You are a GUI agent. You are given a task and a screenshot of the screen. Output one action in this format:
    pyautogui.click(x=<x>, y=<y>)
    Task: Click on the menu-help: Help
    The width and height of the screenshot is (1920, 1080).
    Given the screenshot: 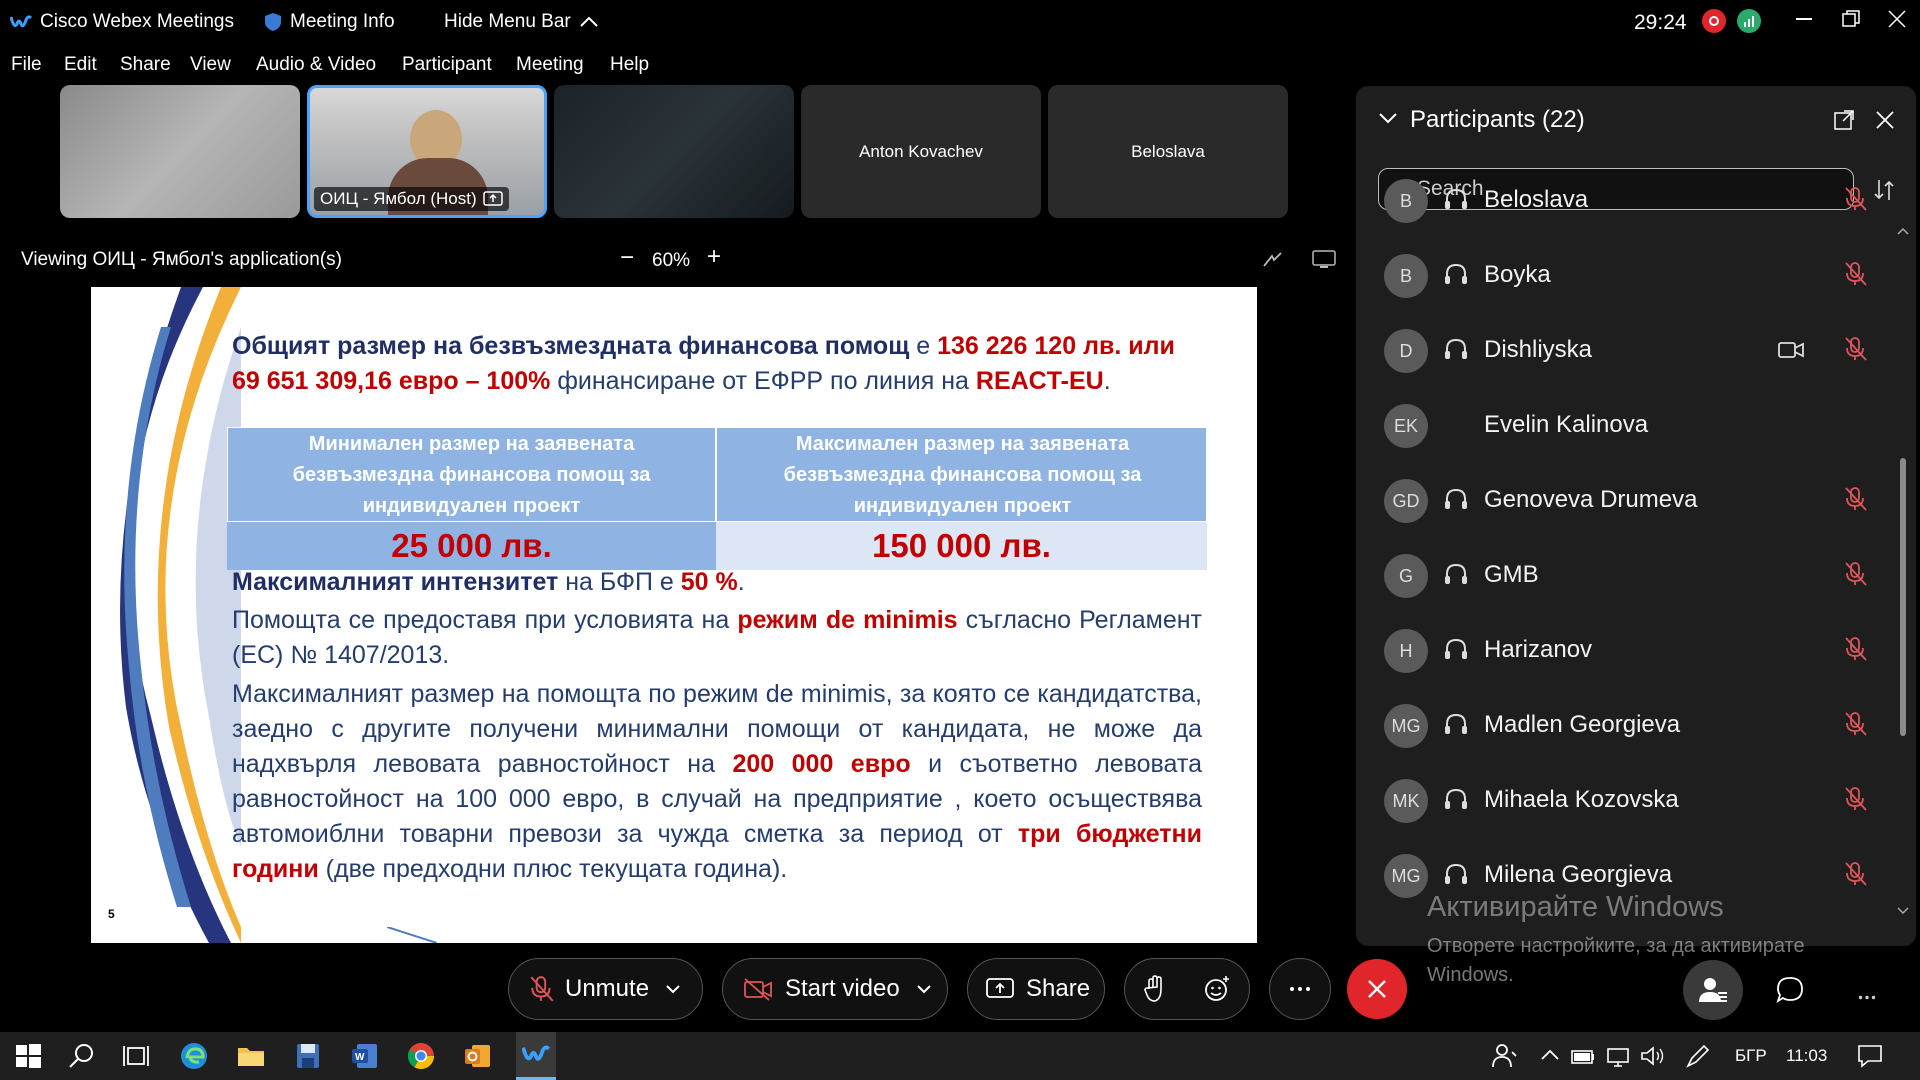 What is the action you would take?
    pyautogui.click(x=629, y=65)
    